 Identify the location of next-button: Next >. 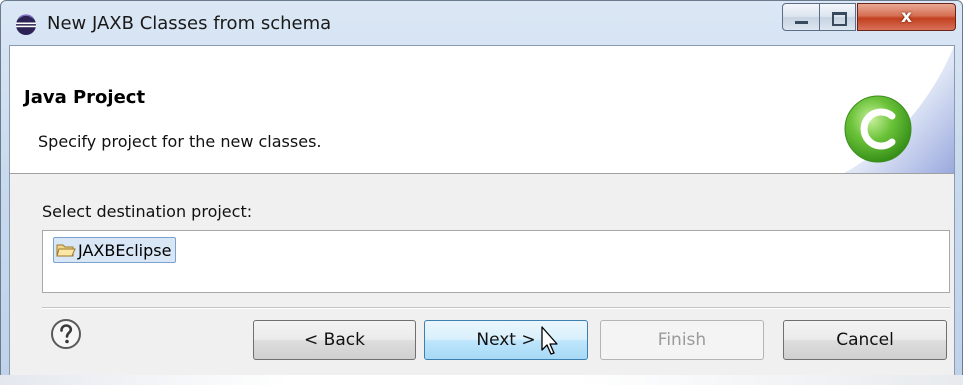
(506, 340).